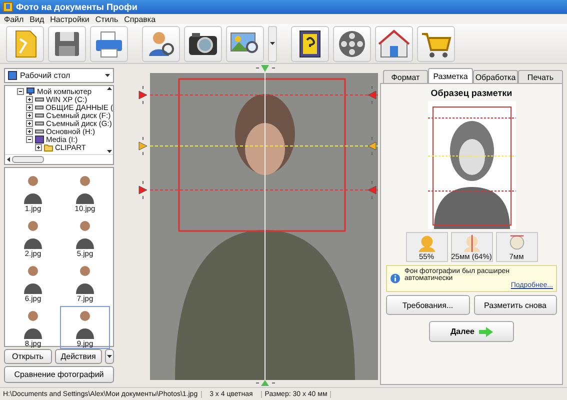 The height and width of the screenshot is (400, 567). I want to click on scroll-up-icon, so click(109, 88).